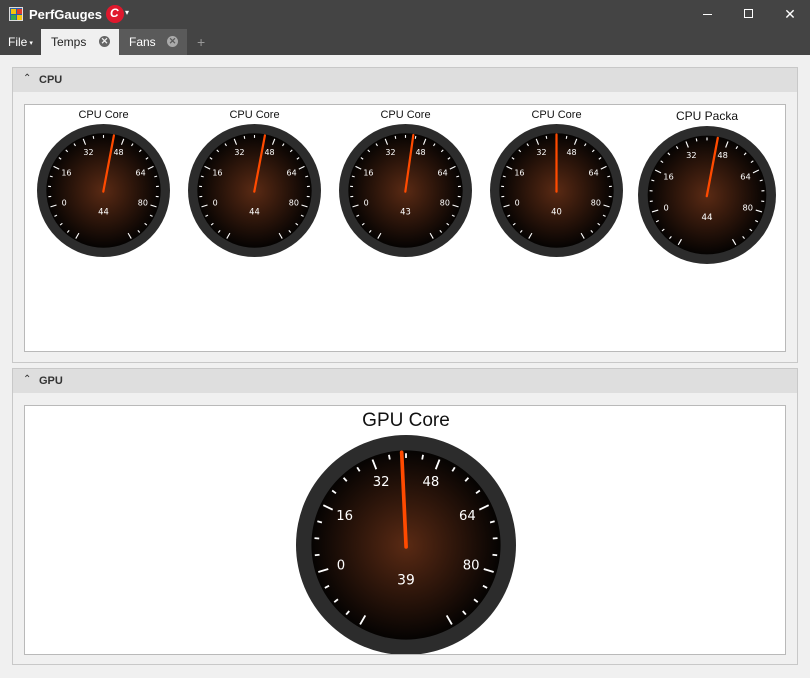 The height and width of the screenshot is (678, 810). Describe the element at coordinates (556, 190) in the screenshot. I see `gauge-dial: 0 16 32 48 64 80 40` at that location.